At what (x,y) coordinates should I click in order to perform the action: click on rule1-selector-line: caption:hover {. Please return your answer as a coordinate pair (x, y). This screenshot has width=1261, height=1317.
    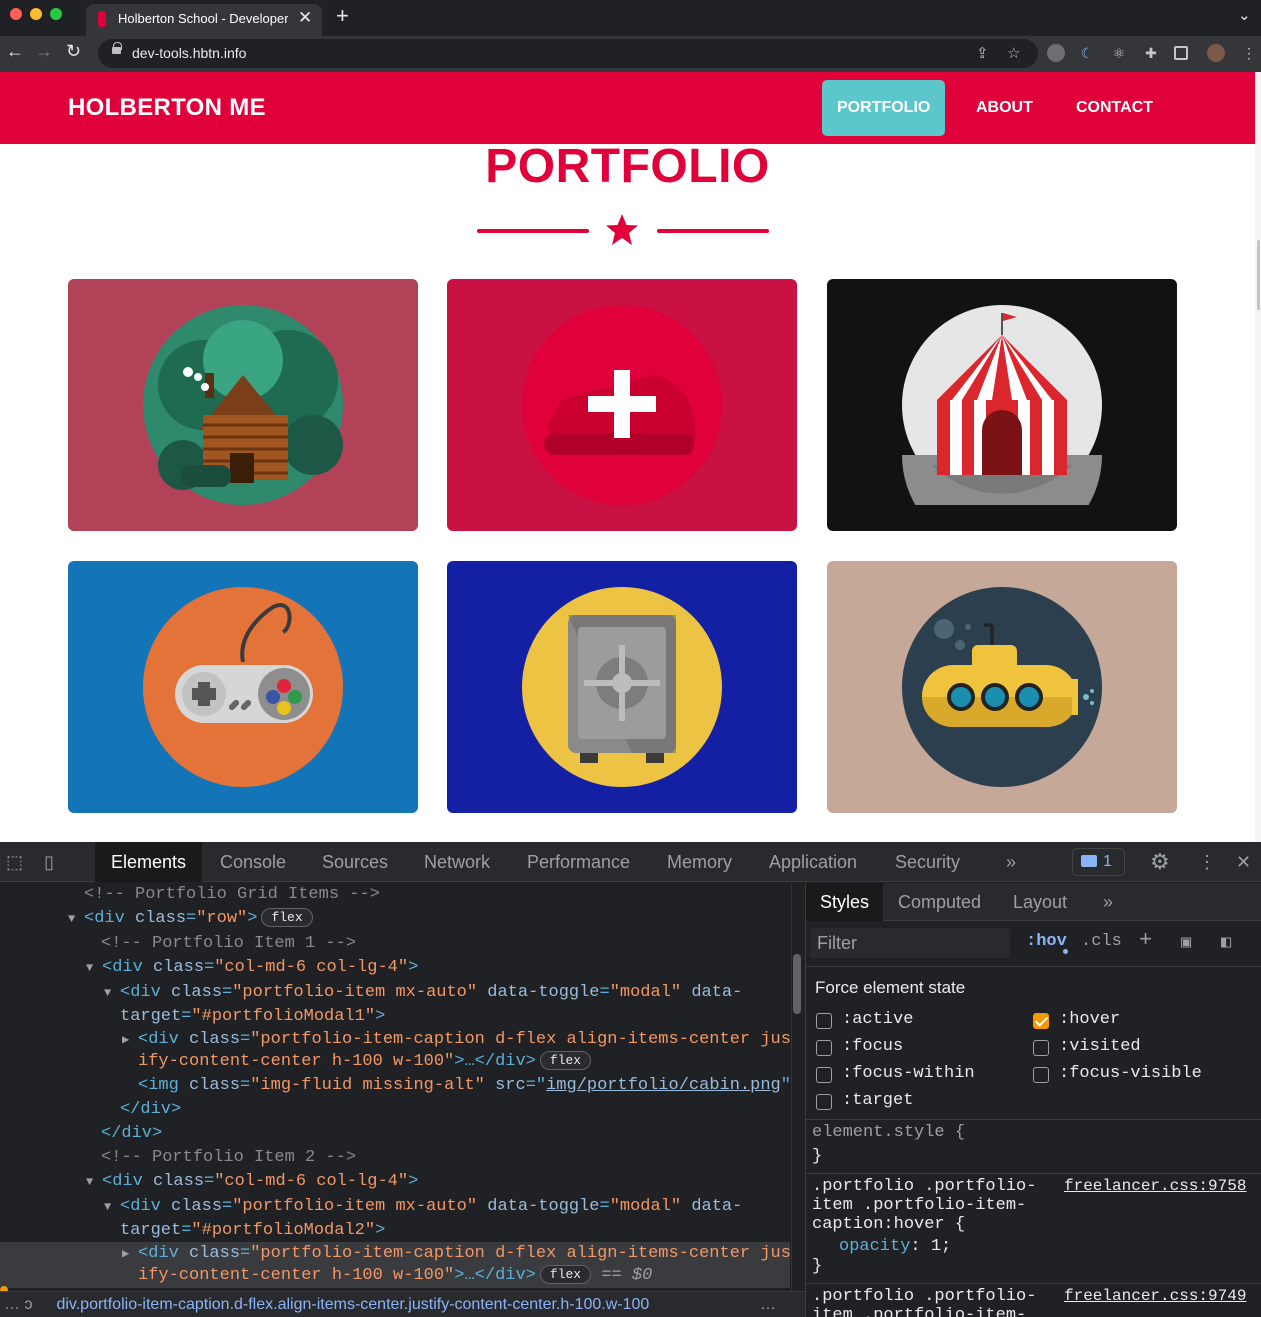
    Looking at the image, I should click on (888, 1224).